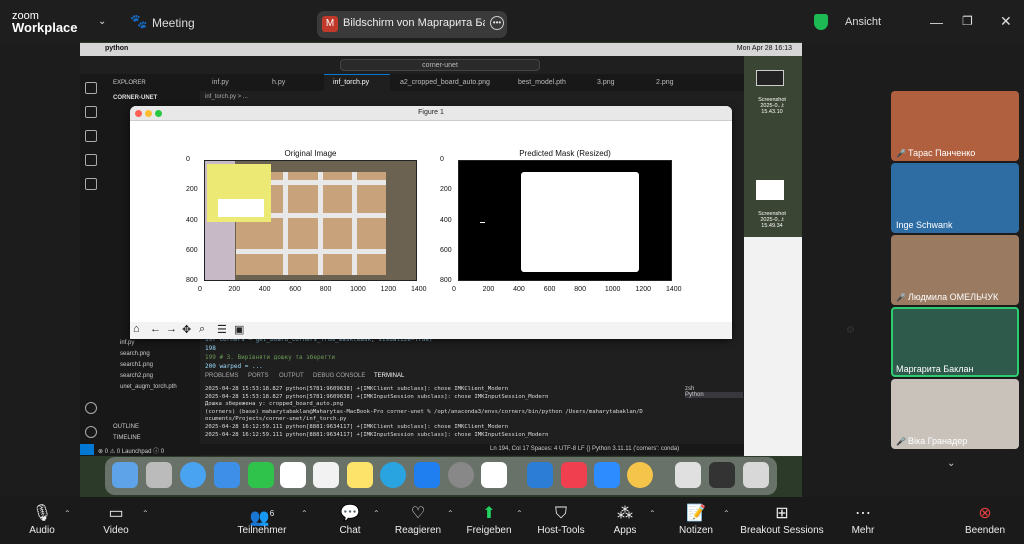 Image resolution: width=1024 pixels, height=544 pixels. Describe the element at coordinates (136, 329) in the screenshot. I see `home-icon: ⌂` at that location.